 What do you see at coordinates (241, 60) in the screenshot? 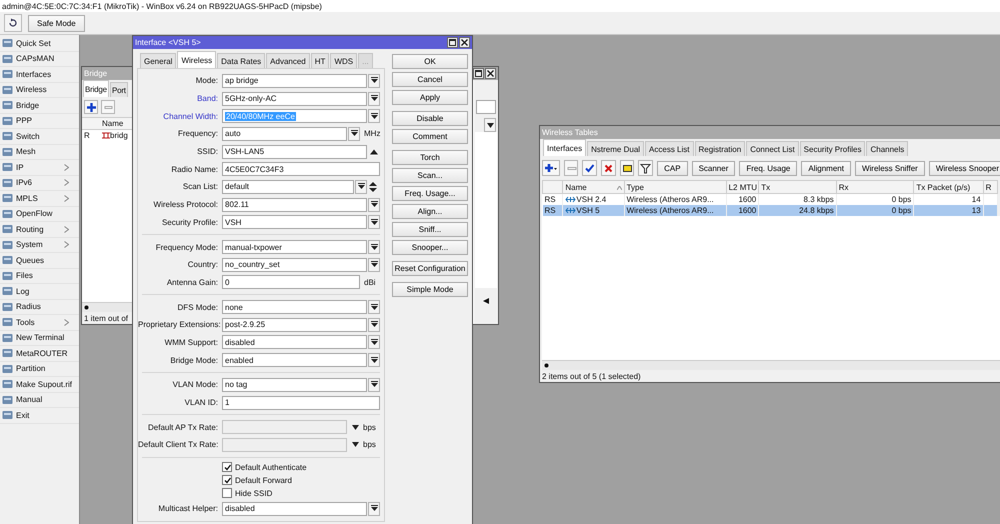
I see `tab: Data Rates` at bounding box center [241, 60].